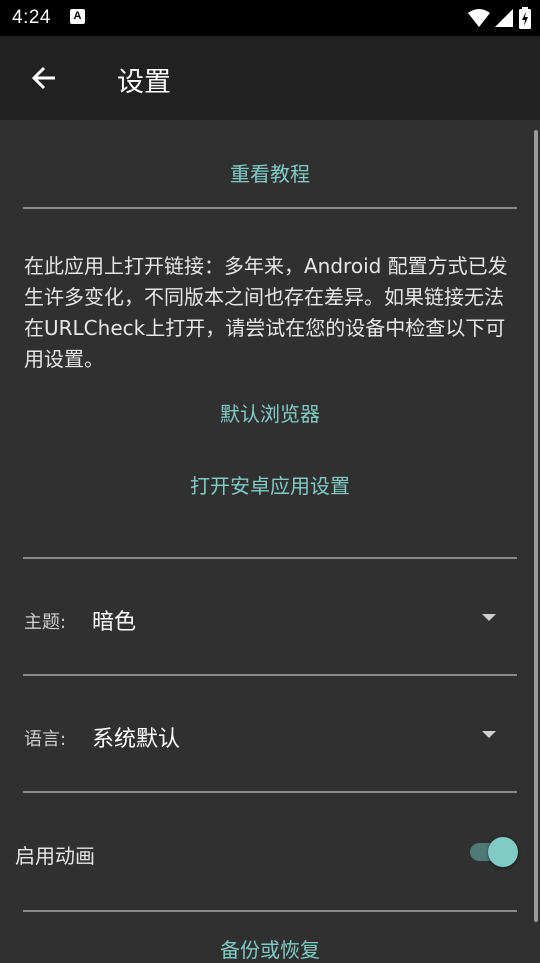 The width and height of the screenshot is (540, 963). I want to click on theme-label: 主题:, so click(45, 622).